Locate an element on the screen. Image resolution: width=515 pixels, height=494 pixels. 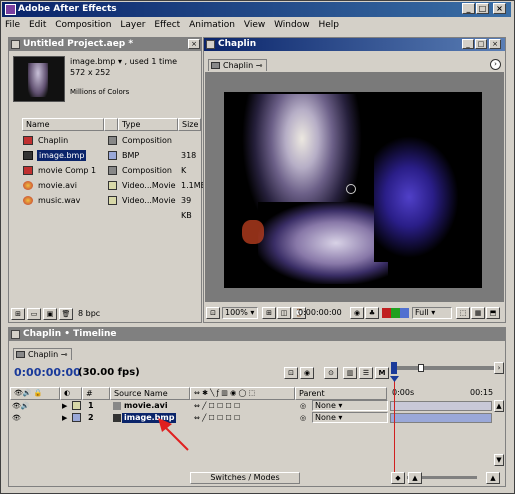
menu-effect: Effect is located at coordinates (167, 25).